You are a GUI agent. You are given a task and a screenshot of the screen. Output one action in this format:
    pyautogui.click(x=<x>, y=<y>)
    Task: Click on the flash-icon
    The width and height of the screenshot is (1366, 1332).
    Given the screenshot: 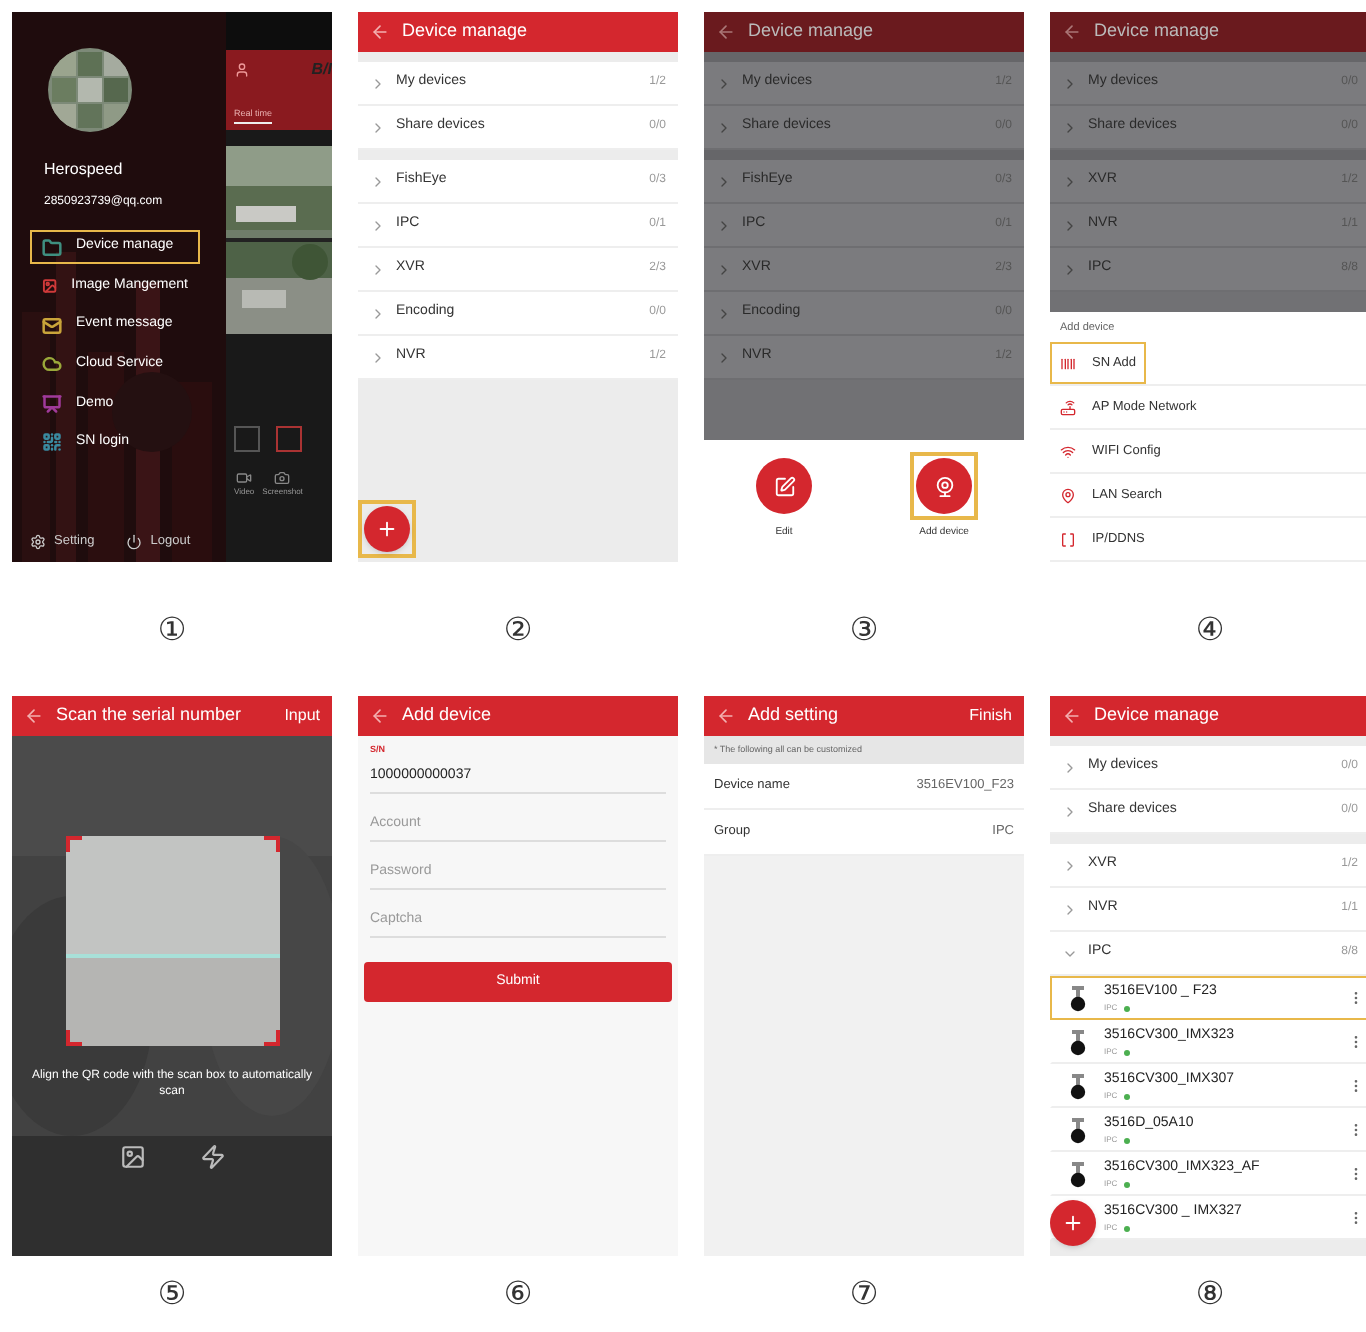 What is the action you would take?
    pyautogui.click(x=212, y=1157)
    